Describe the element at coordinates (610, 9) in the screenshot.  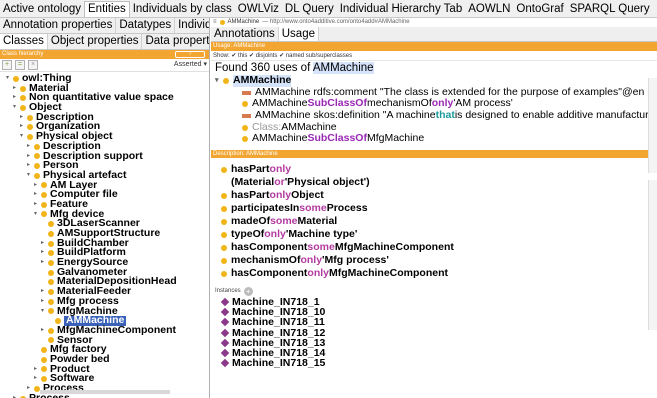
I see `top-tab-sparql-query: SPARQL Query` at that location.